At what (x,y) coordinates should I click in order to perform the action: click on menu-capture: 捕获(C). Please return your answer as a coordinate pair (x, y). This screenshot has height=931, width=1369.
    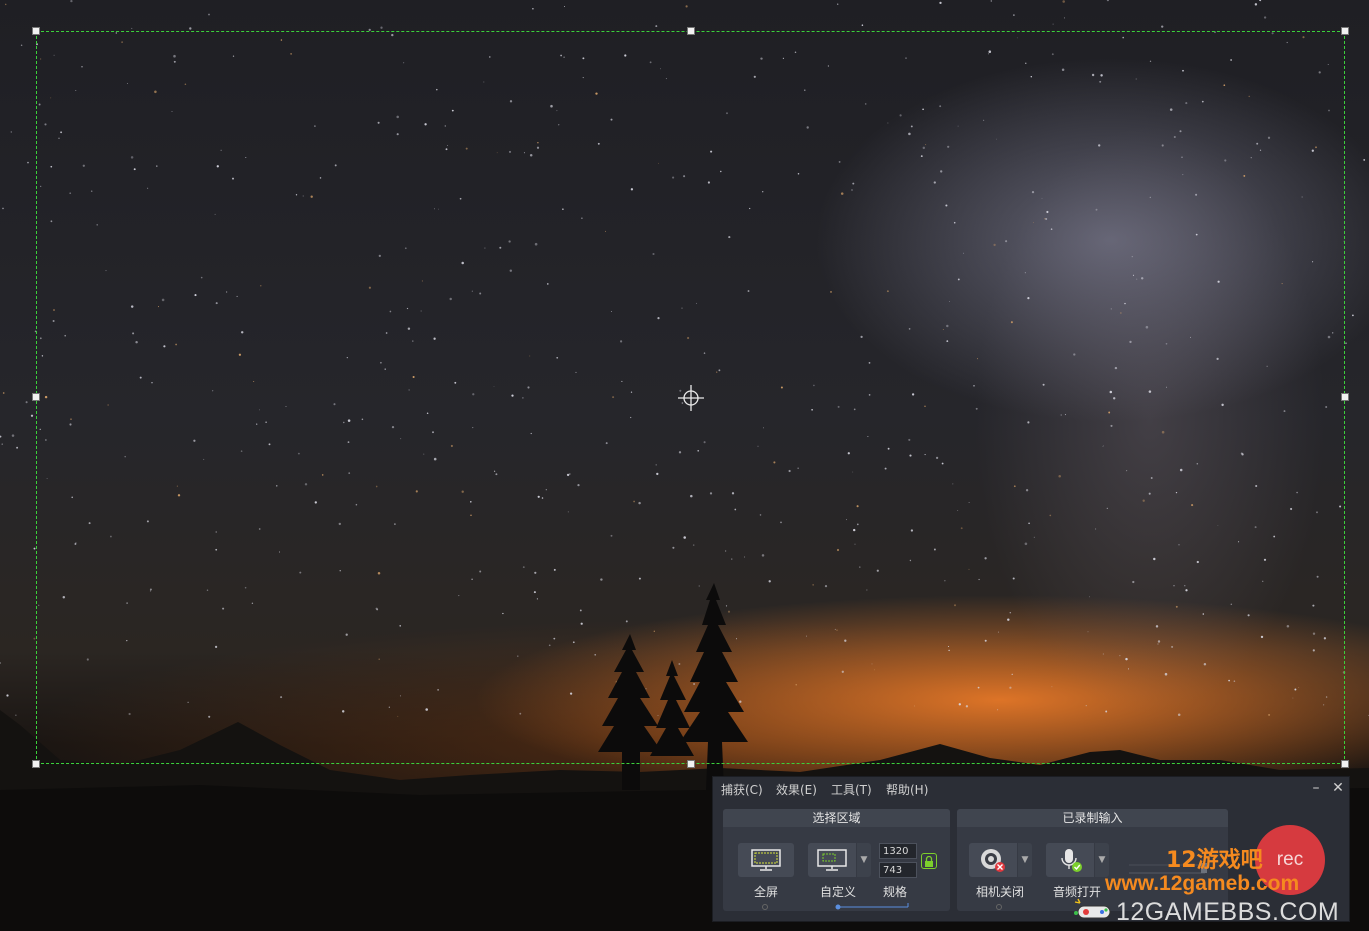
    Looking at the image, I should click on (742, 789).